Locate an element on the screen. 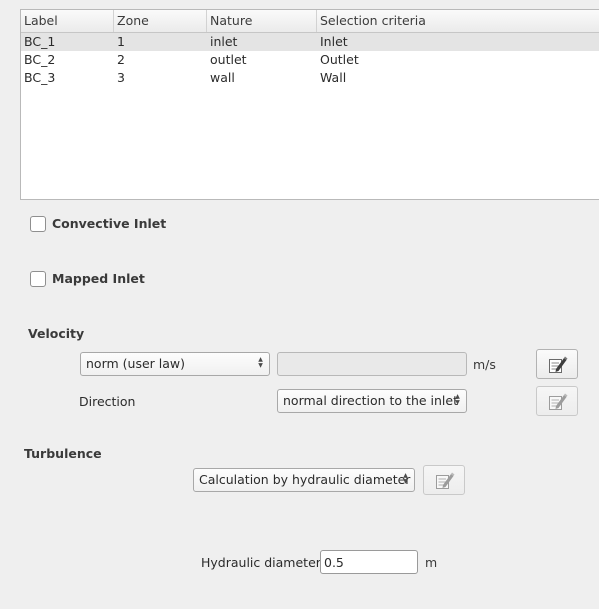 This screenshot has height=609, width=599. direction-formula-button is located at coordinates (557, 401).